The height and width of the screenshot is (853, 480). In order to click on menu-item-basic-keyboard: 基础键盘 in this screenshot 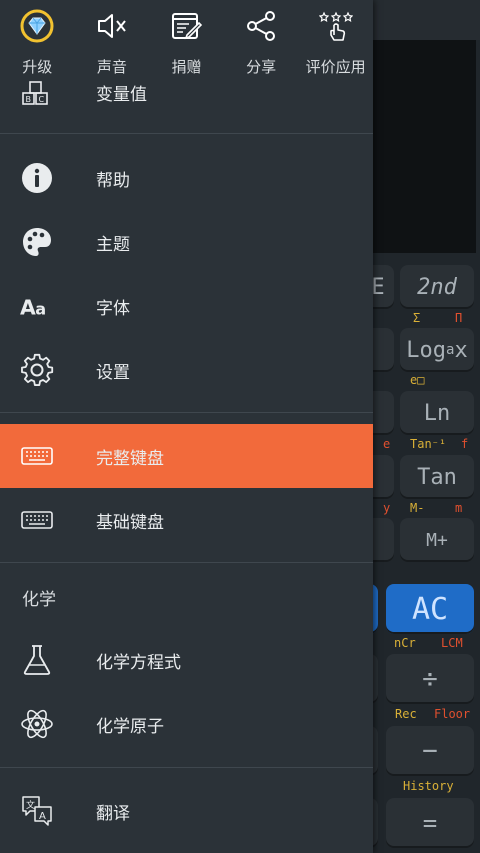, I will do `click(186, 520)`.